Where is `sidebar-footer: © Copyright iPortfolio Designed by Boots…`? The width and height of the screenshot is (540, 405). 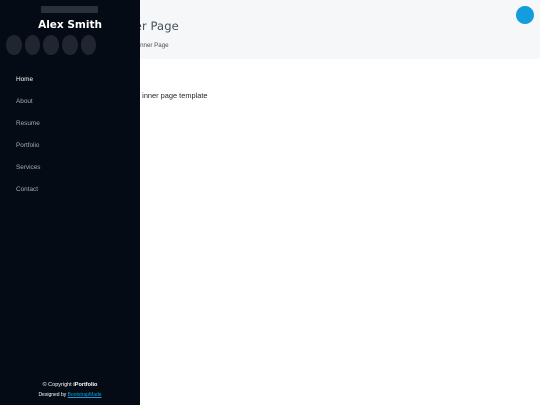 sidebar-footer: © Copyright iPortfolio Designed by Boots… is located at coordinates (70, 390).